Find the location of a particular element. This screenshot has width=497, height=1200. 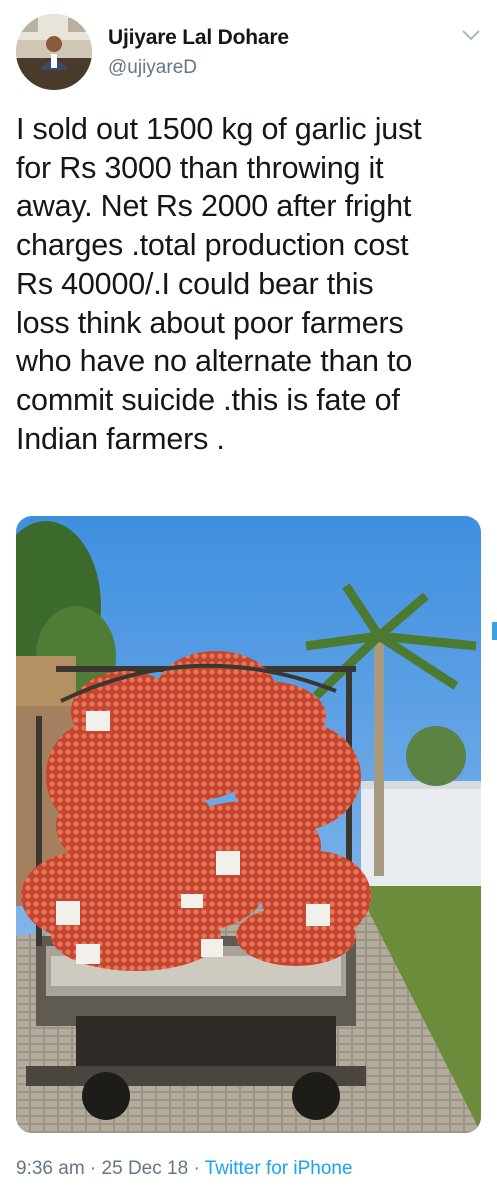

author-handle: @ujiyareD is located at coordinates (152, 68).